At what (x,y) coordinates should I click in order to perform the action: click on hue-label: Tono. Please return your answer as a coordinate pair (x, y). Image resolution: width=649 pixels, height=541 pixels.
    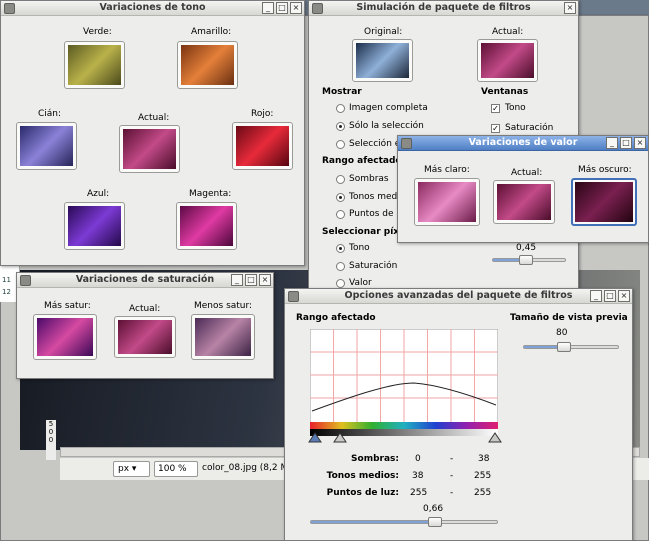
    Looking at the image, I should click on (515, 108).